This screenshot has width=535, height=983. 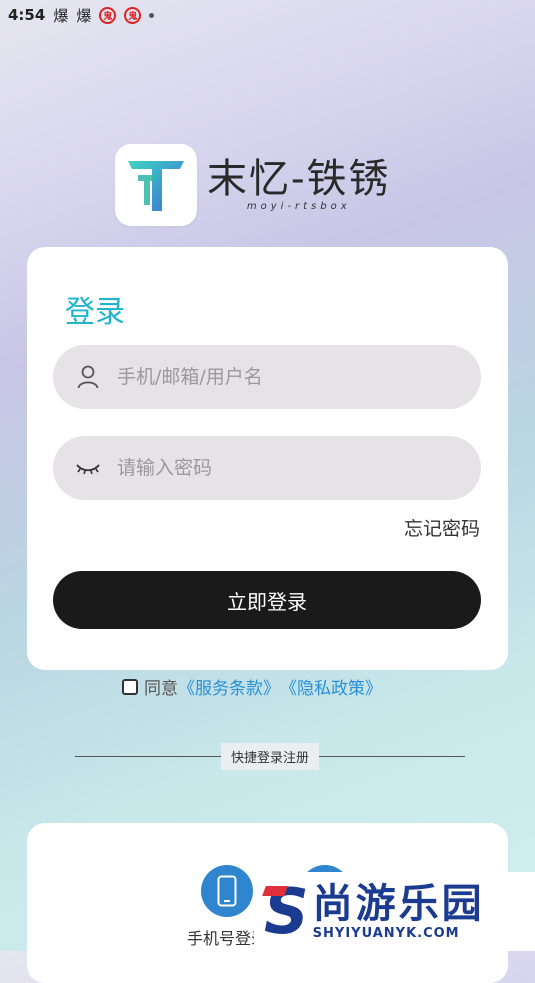 I want to click on brand-subtitle: moyi-rtsbox, so click(x=298, y=206).